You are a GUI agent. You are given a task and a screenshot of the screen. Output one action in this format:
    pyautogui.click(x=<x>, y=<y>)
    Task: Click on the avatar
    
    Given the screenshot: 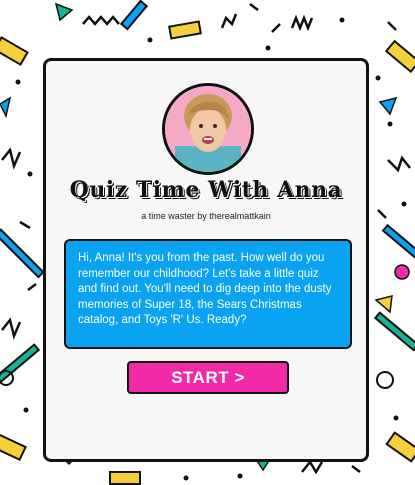 What is the action you would take?
    pyautogui.click(x=208, y=129)
    